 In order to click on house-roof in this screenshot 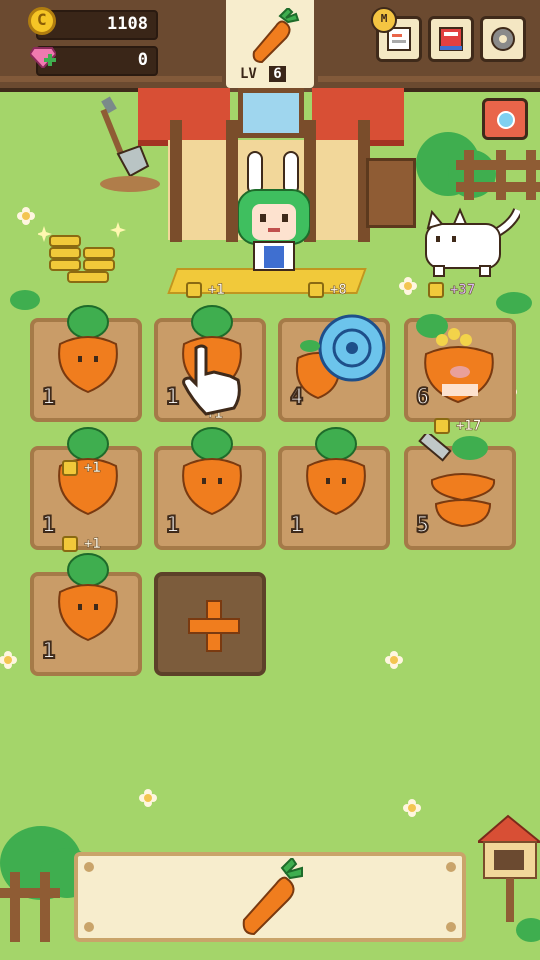, I will do `click(184, 117)`.